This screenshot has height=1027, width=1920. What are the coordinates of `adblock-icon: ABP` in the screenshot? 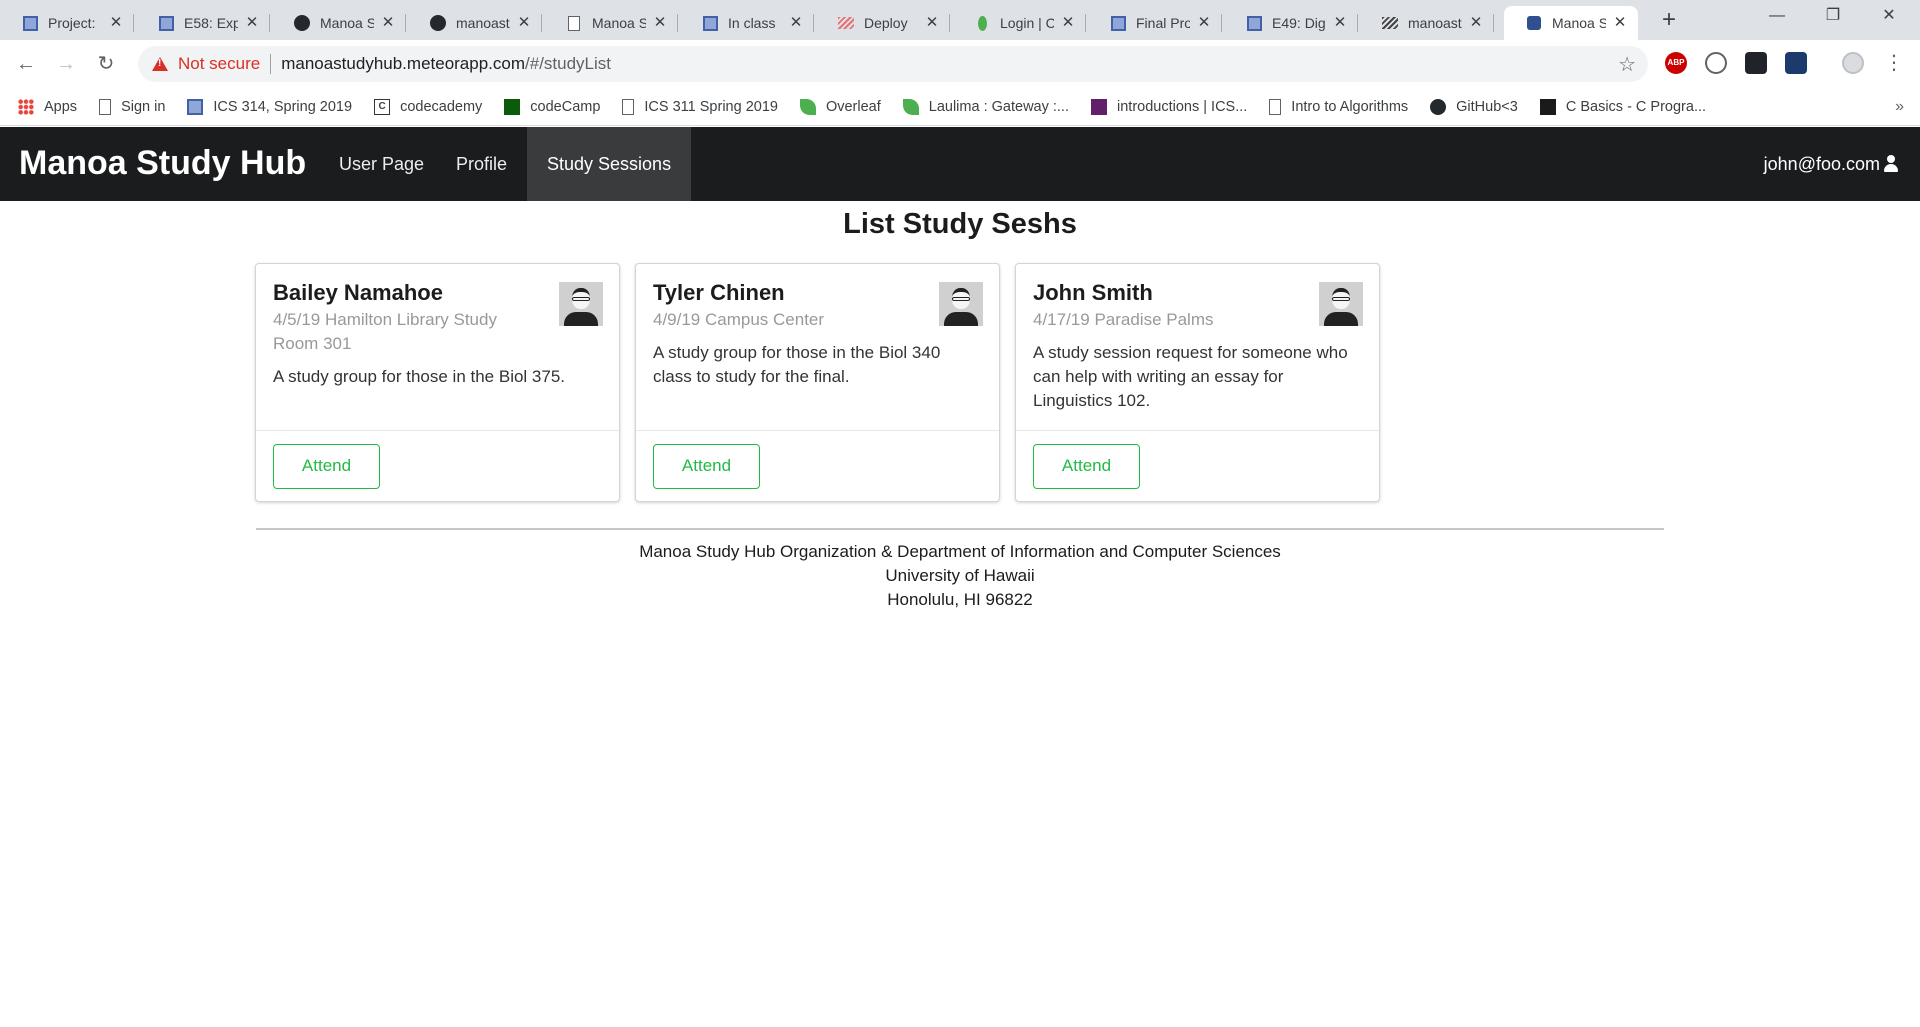 It's located at (1676, 63).